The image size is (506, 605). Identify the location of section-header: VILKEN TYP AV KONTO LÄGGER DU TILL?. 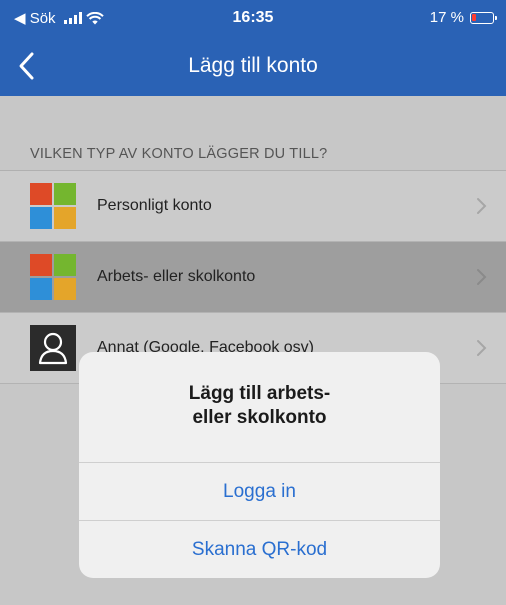
(179, 154).